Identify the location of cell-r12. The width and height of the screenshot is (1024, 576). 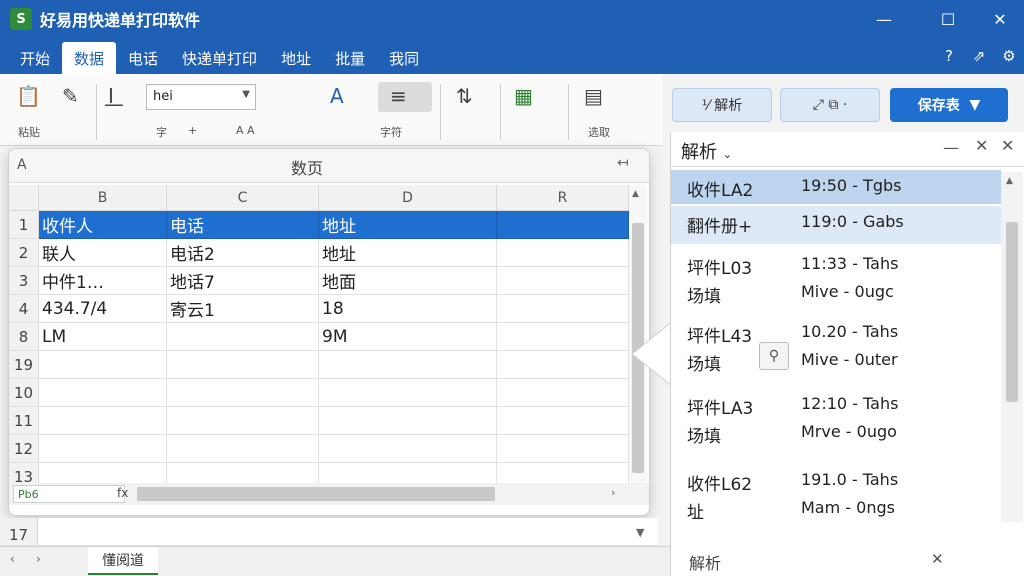
(563, 449).